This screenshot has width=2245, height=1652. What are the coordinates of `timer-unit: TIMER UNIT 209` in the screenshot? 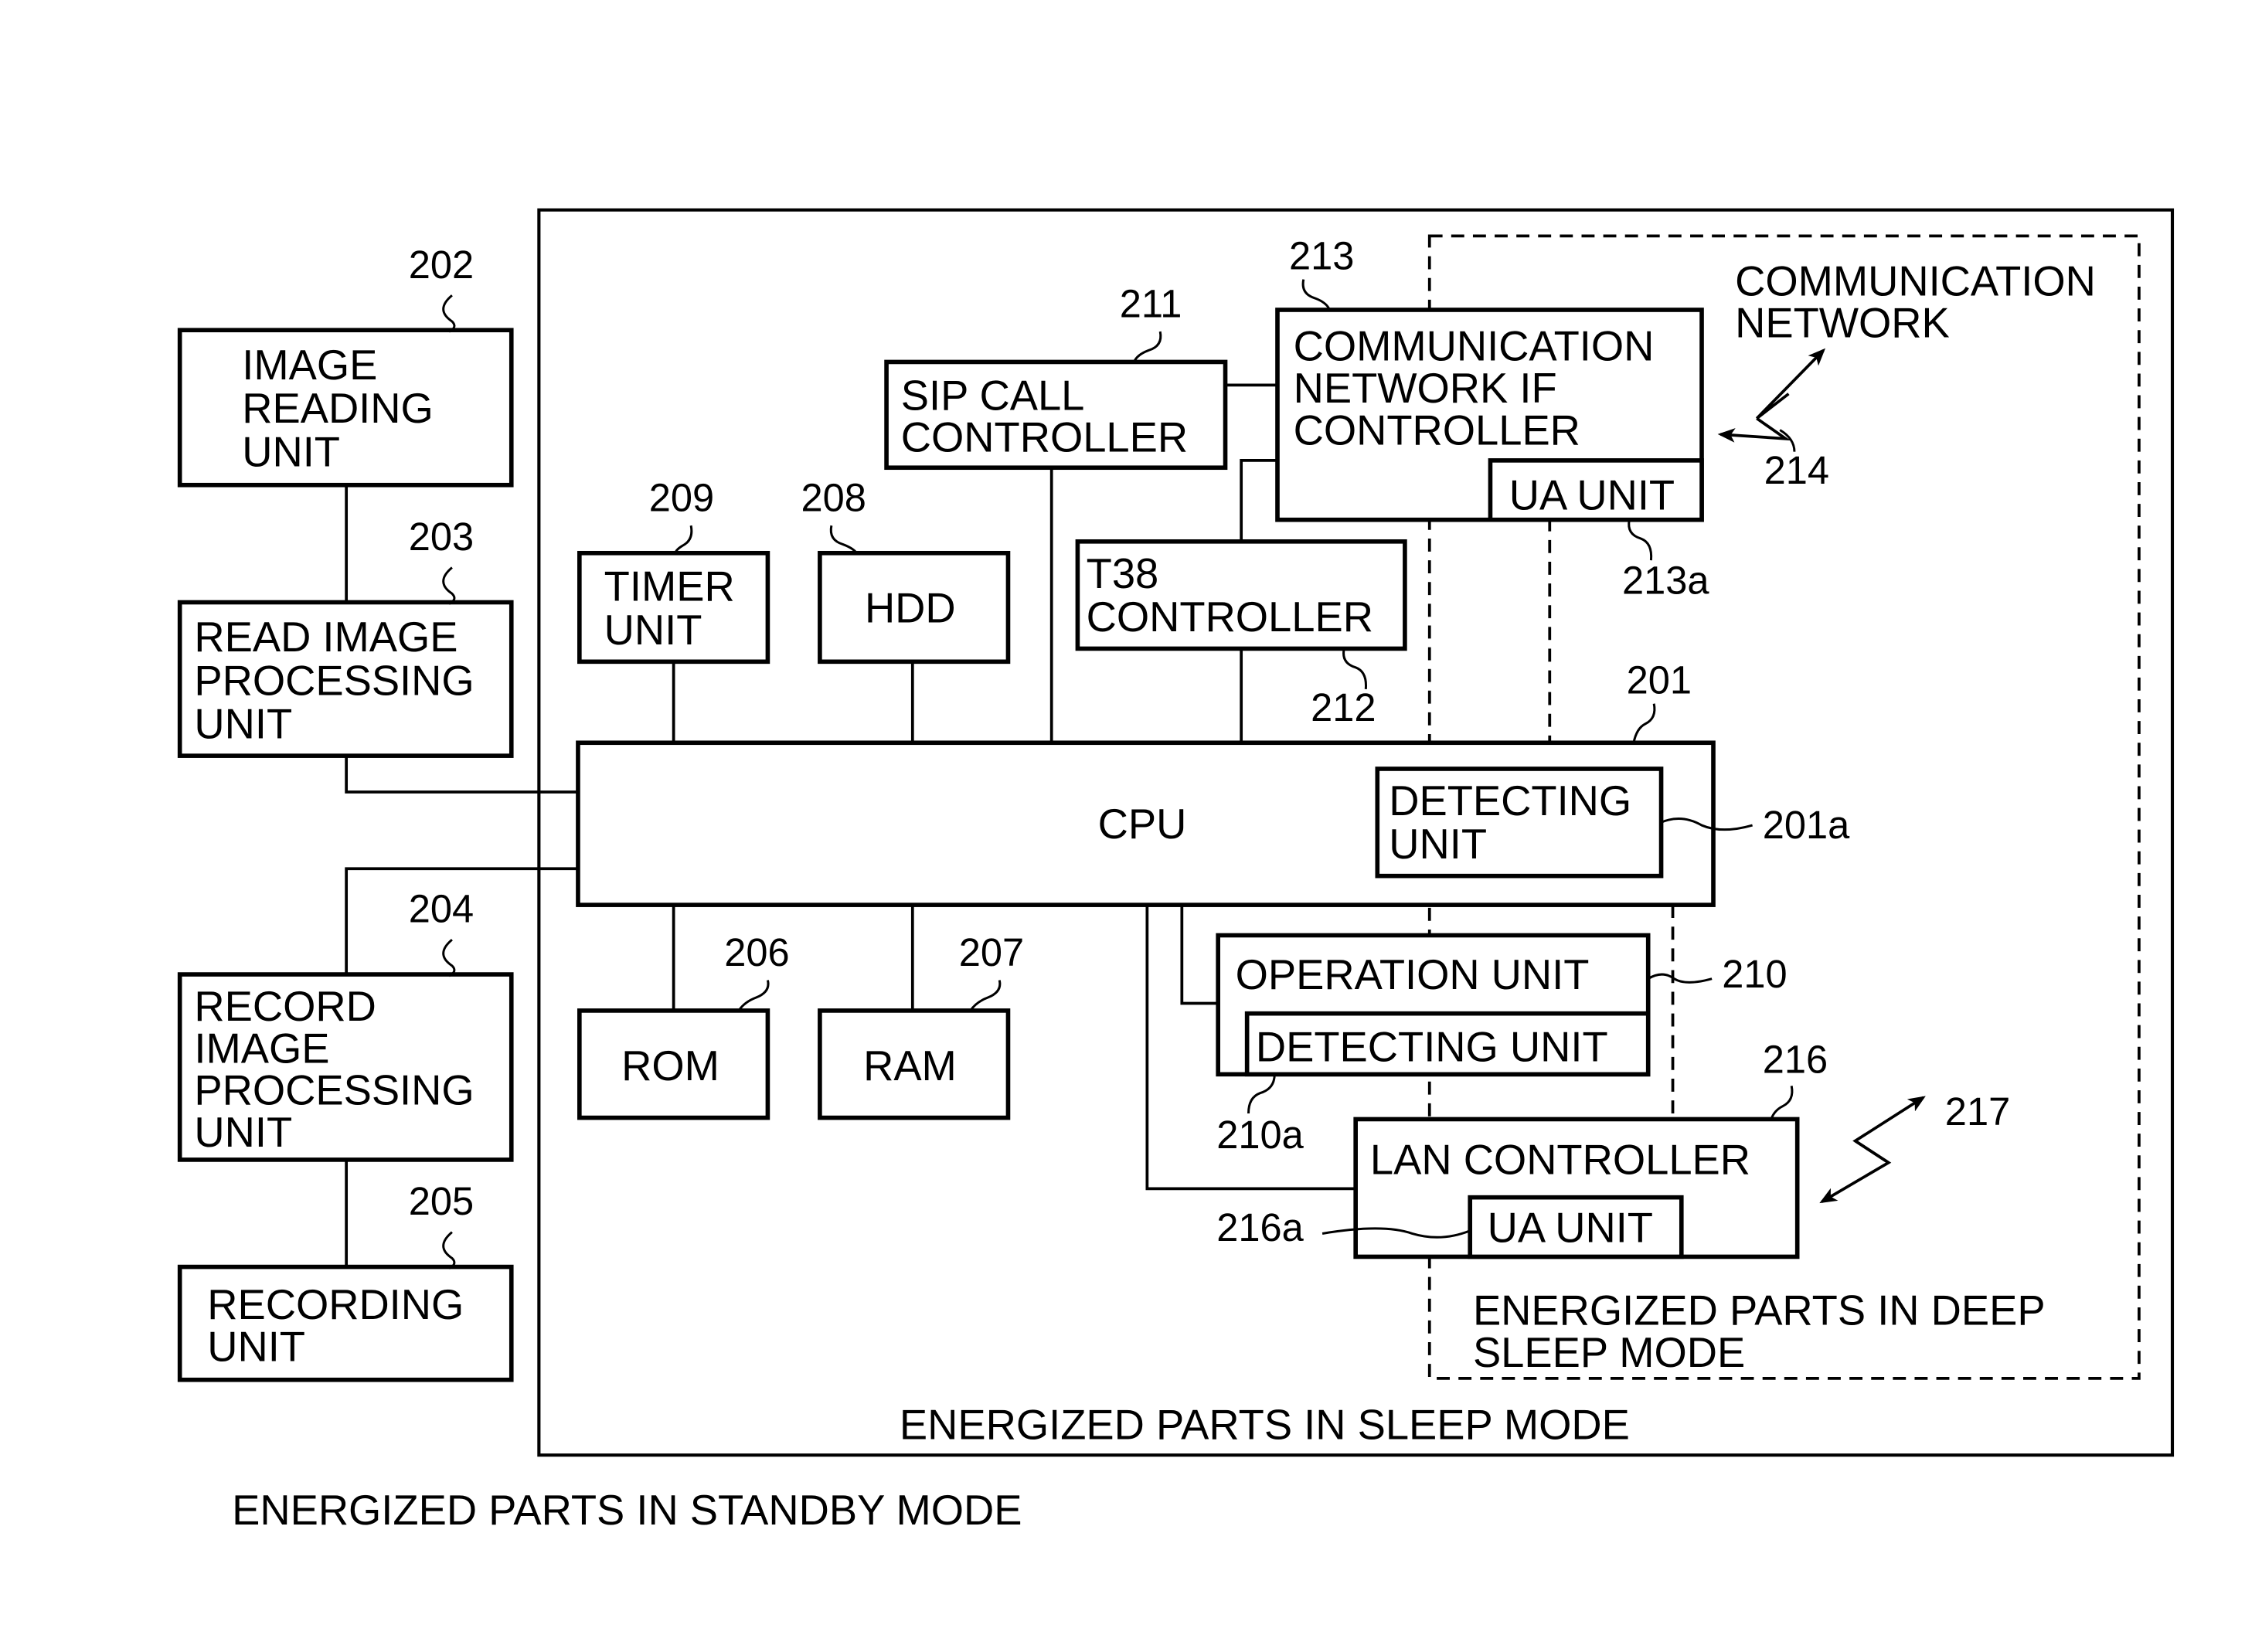 It's located at (674, 570).